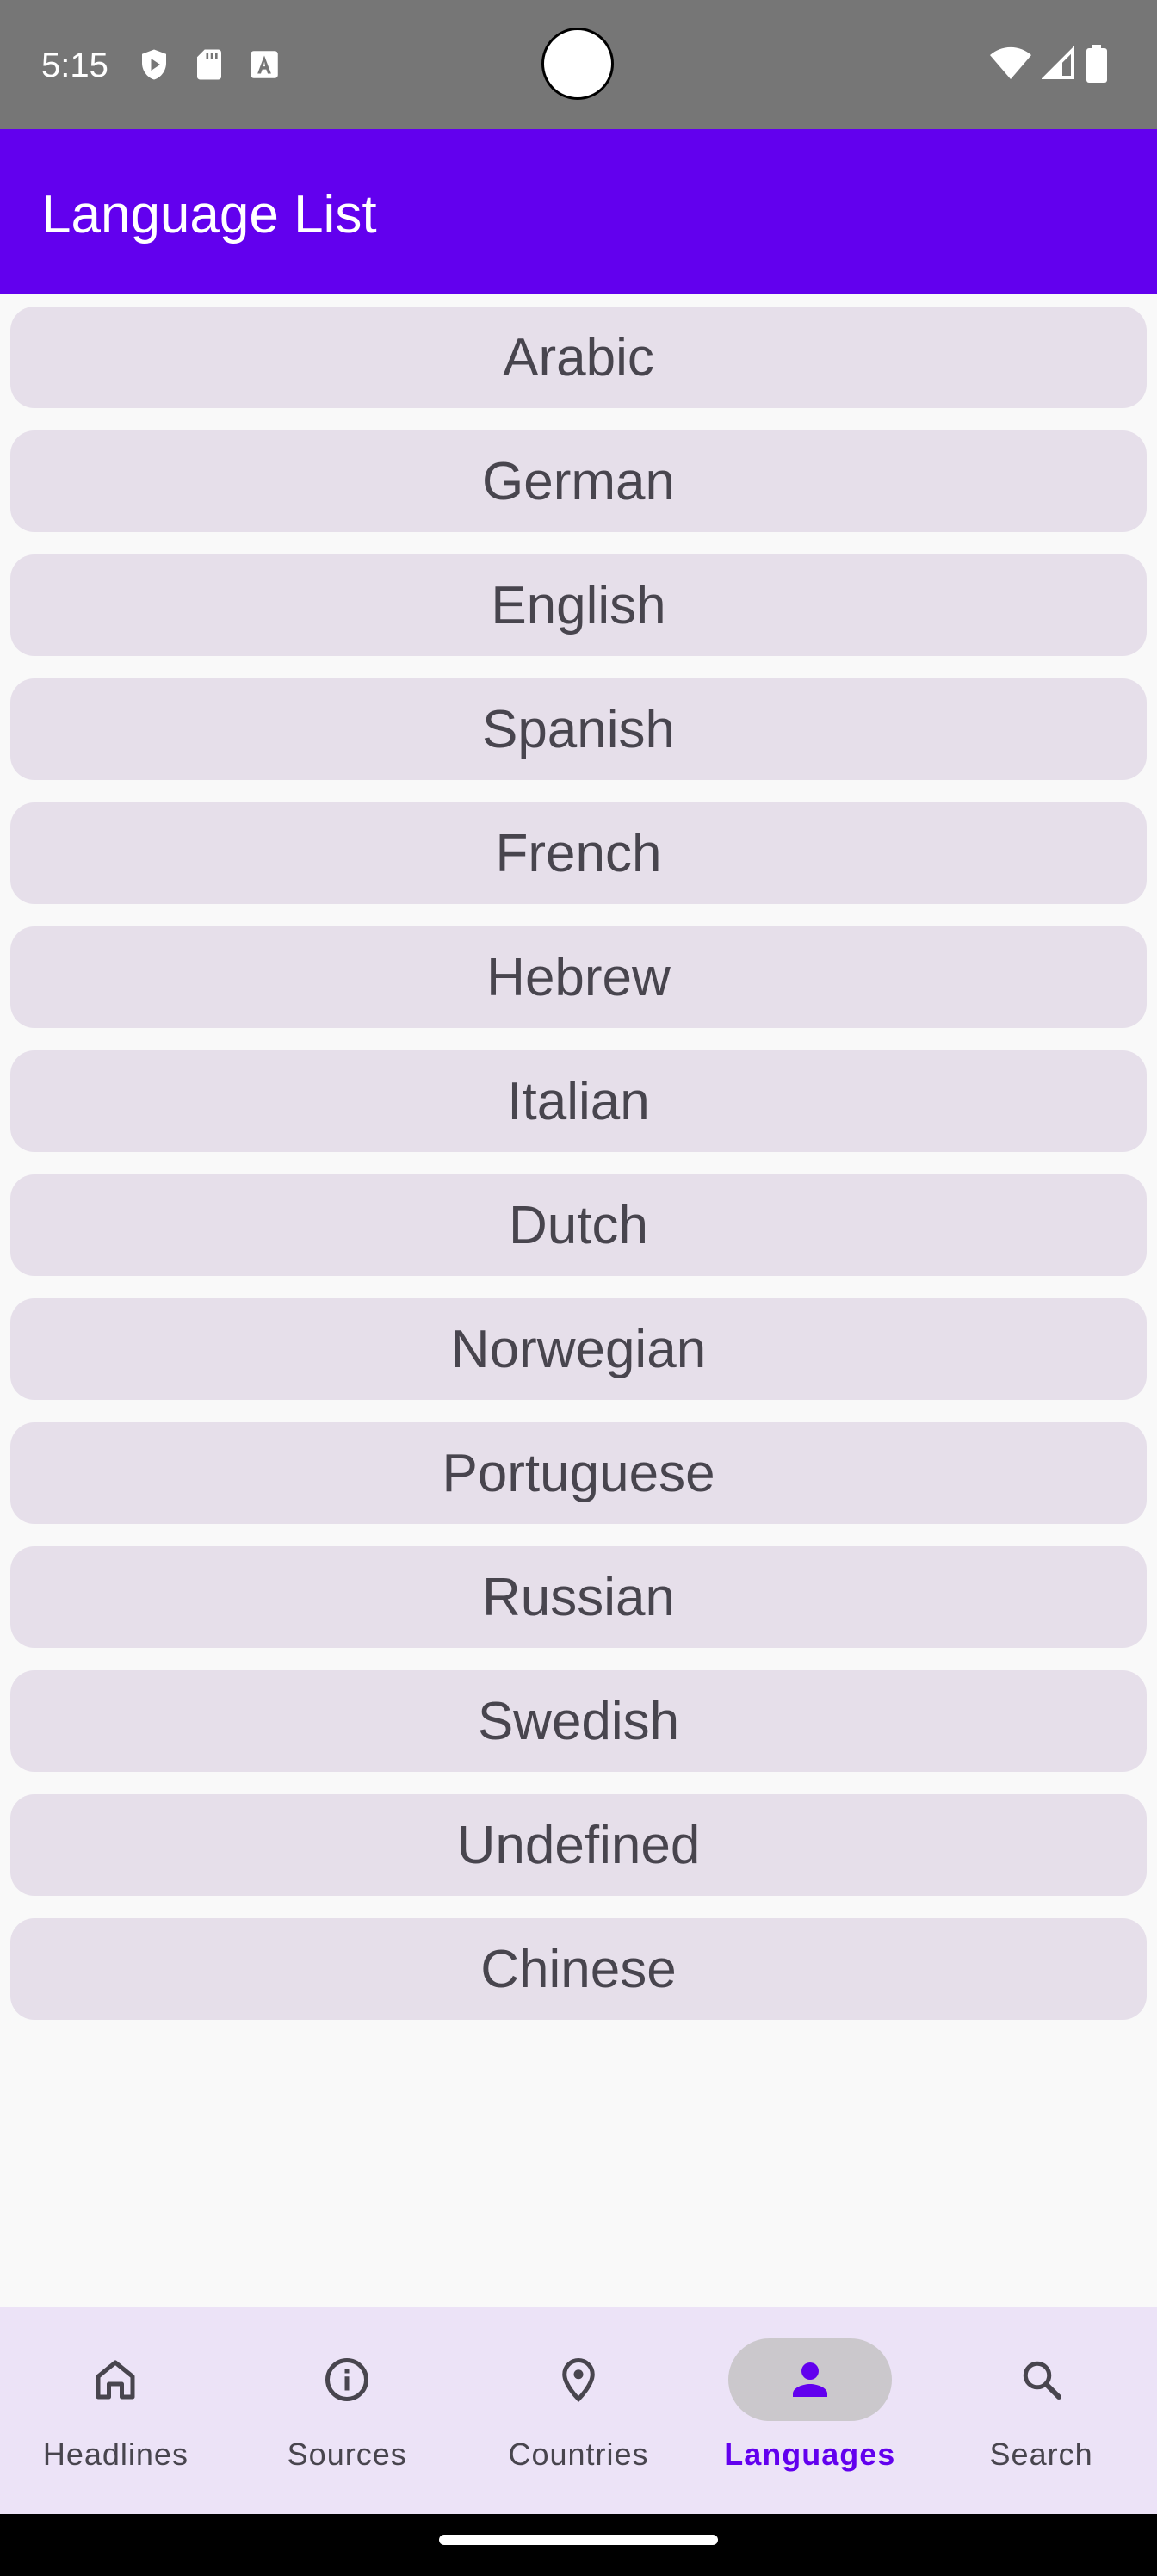 Image resolution: width=1157 pixels, height=2576 pixels. I want to click on page-title: Language List, so click(209, 215).